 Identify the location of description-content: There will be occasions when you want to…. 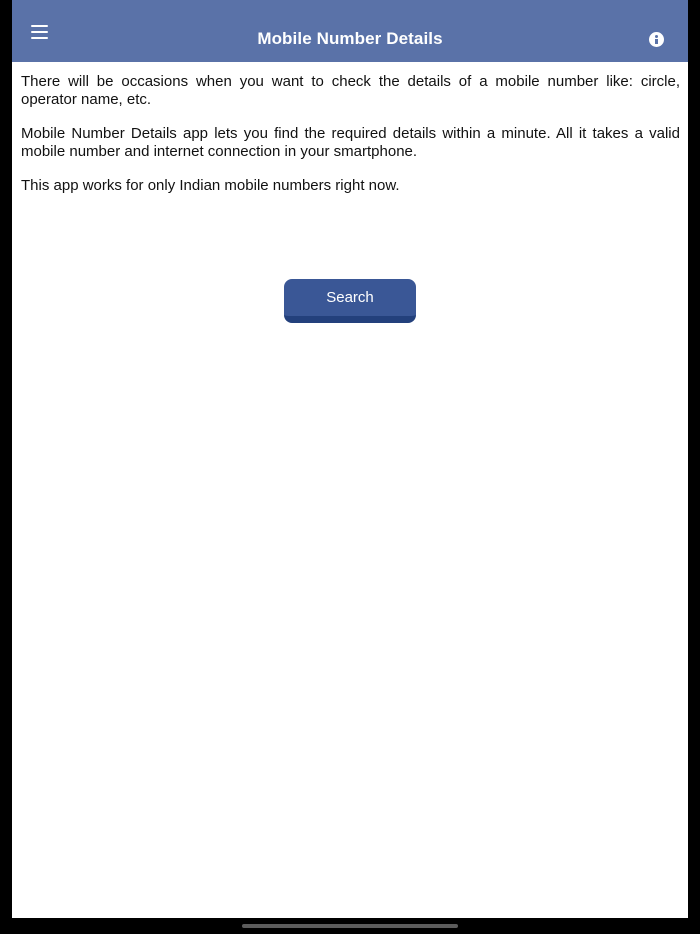
(350, 142).